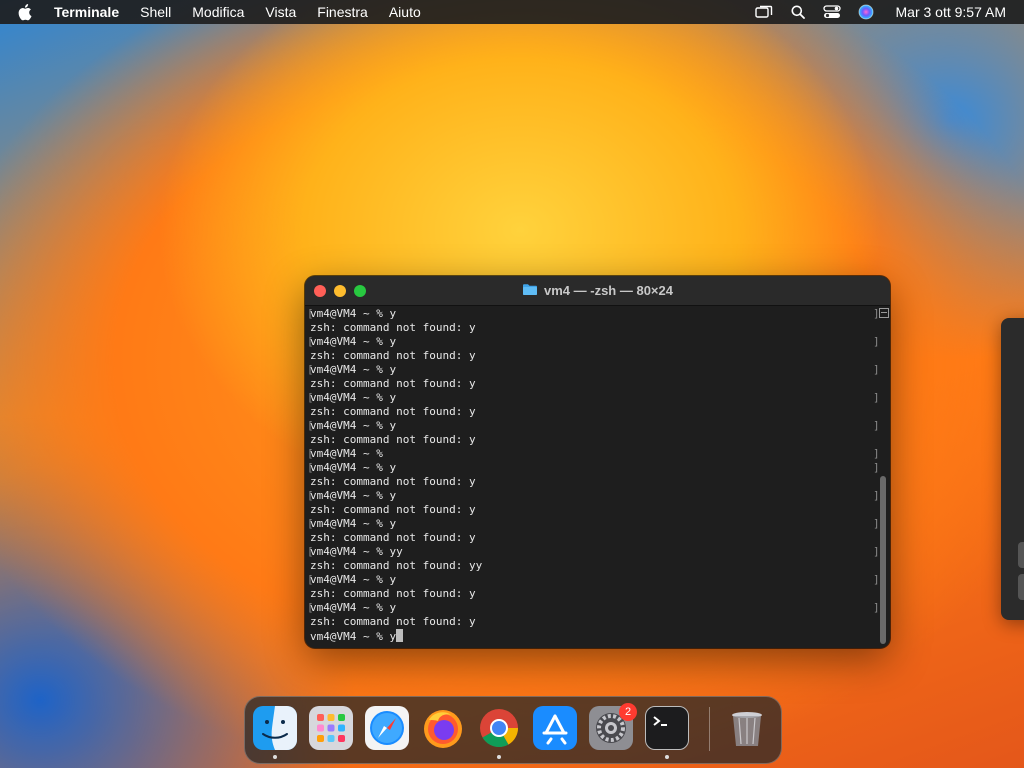 The image size is (1024, 768). I want to click on menu-vista: Vista, so click(280, 12).